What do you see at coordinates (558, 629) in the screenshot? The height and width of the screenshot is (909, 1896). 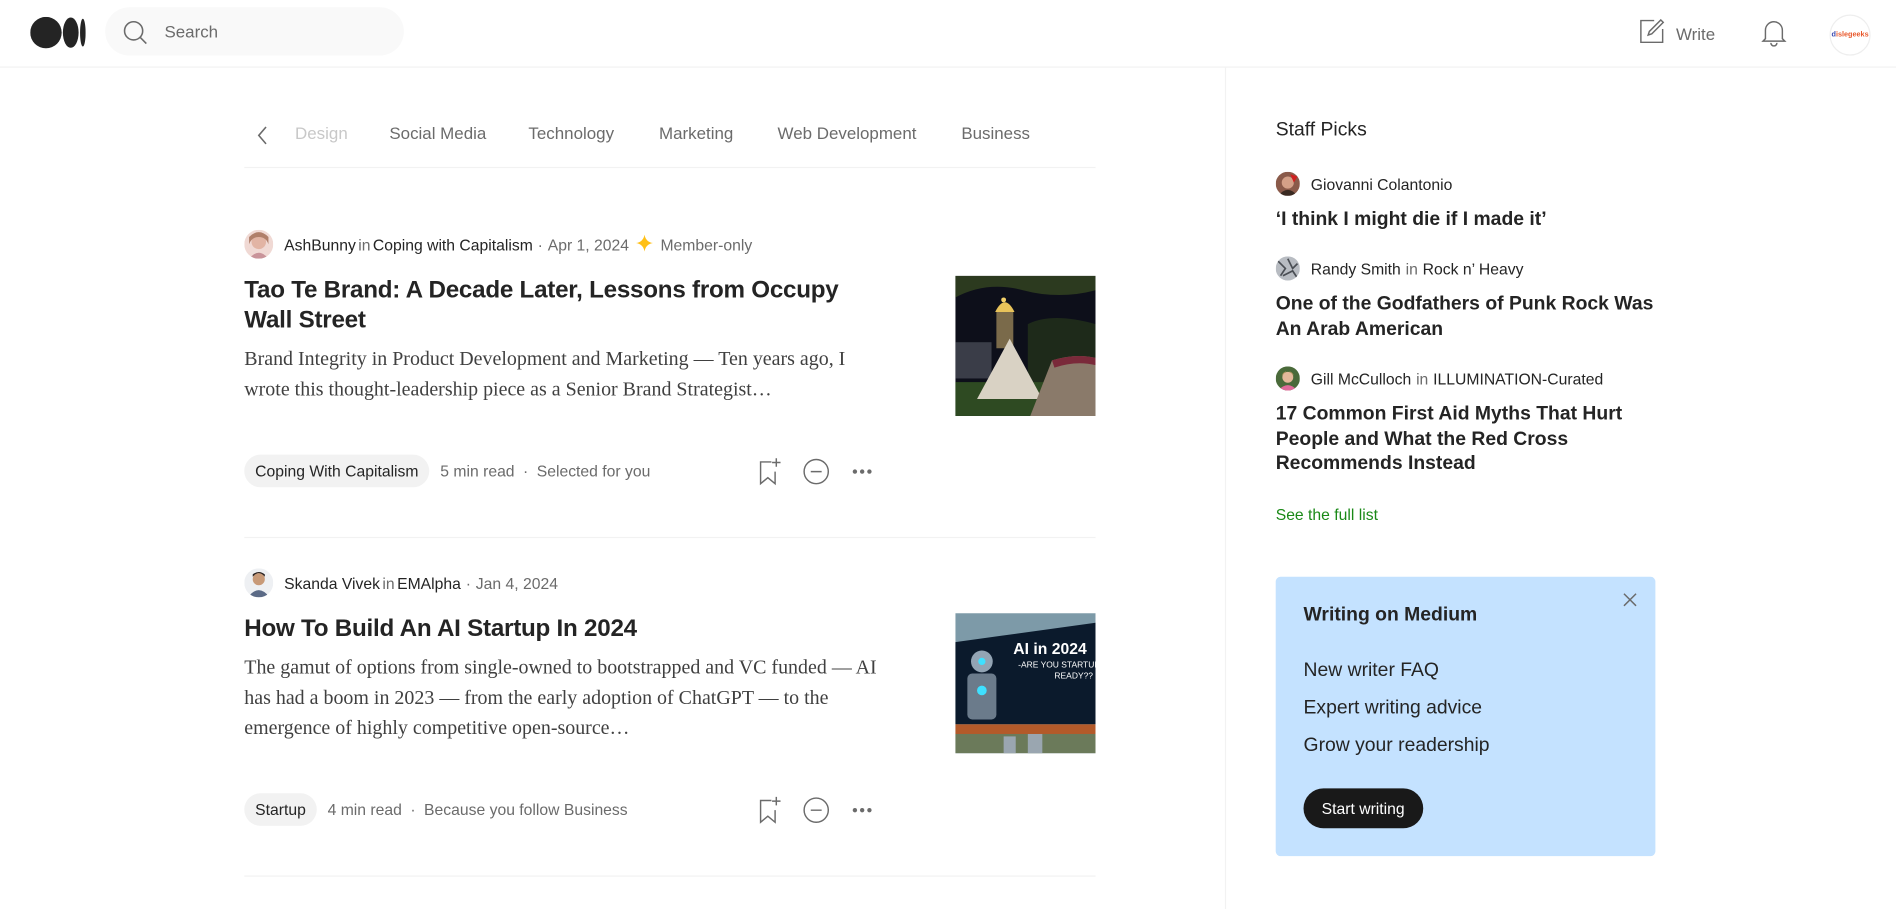 I see `article-title: How To Build An AI Startup In 2024` at bounding box center [558, 629].